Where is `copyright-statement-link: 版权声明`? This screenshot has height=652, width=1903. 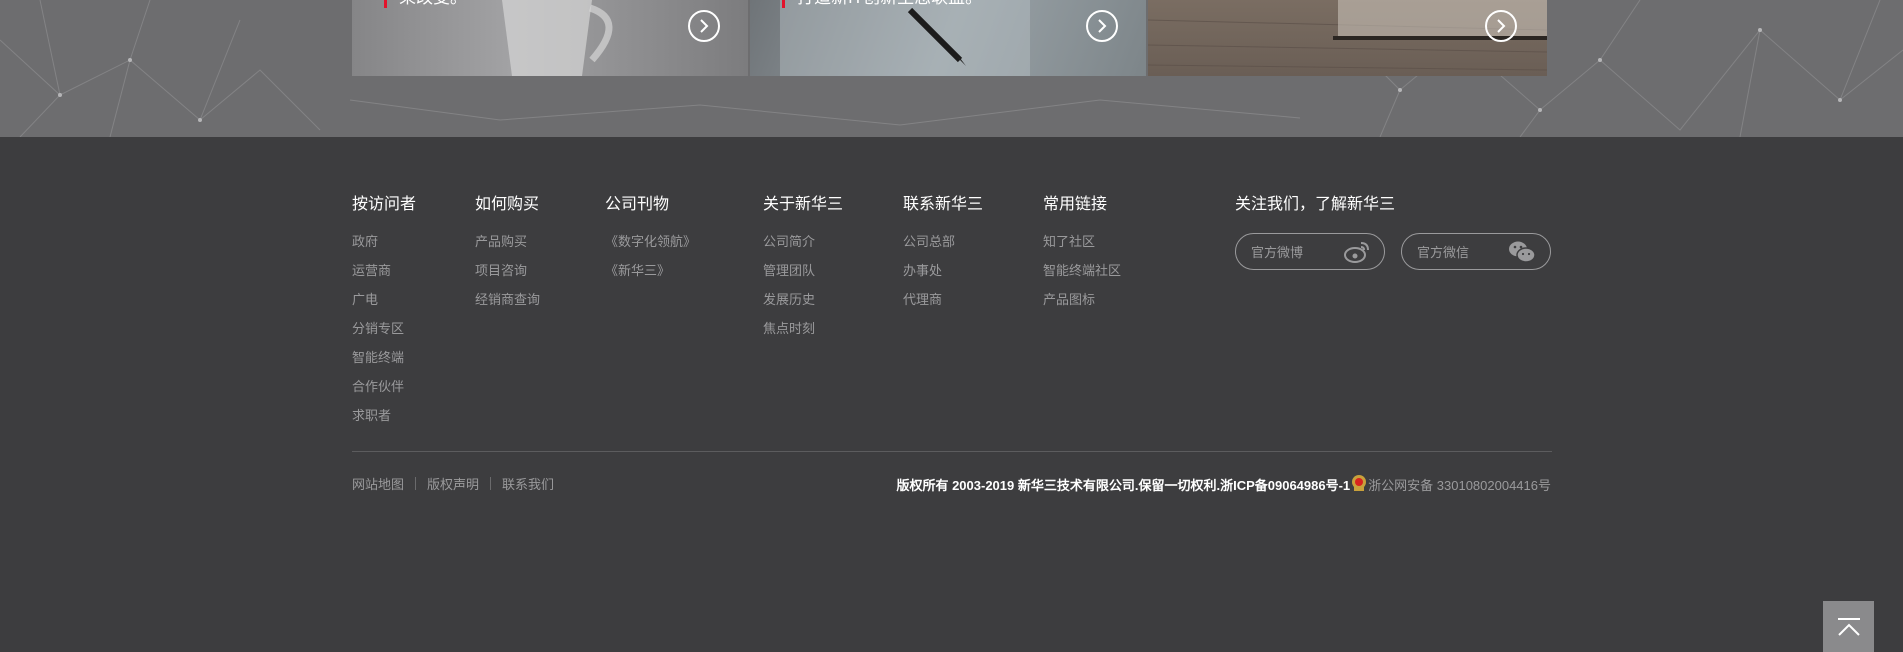
copyright-statement-link: 版权声明 is located at coordinates (453, 483).